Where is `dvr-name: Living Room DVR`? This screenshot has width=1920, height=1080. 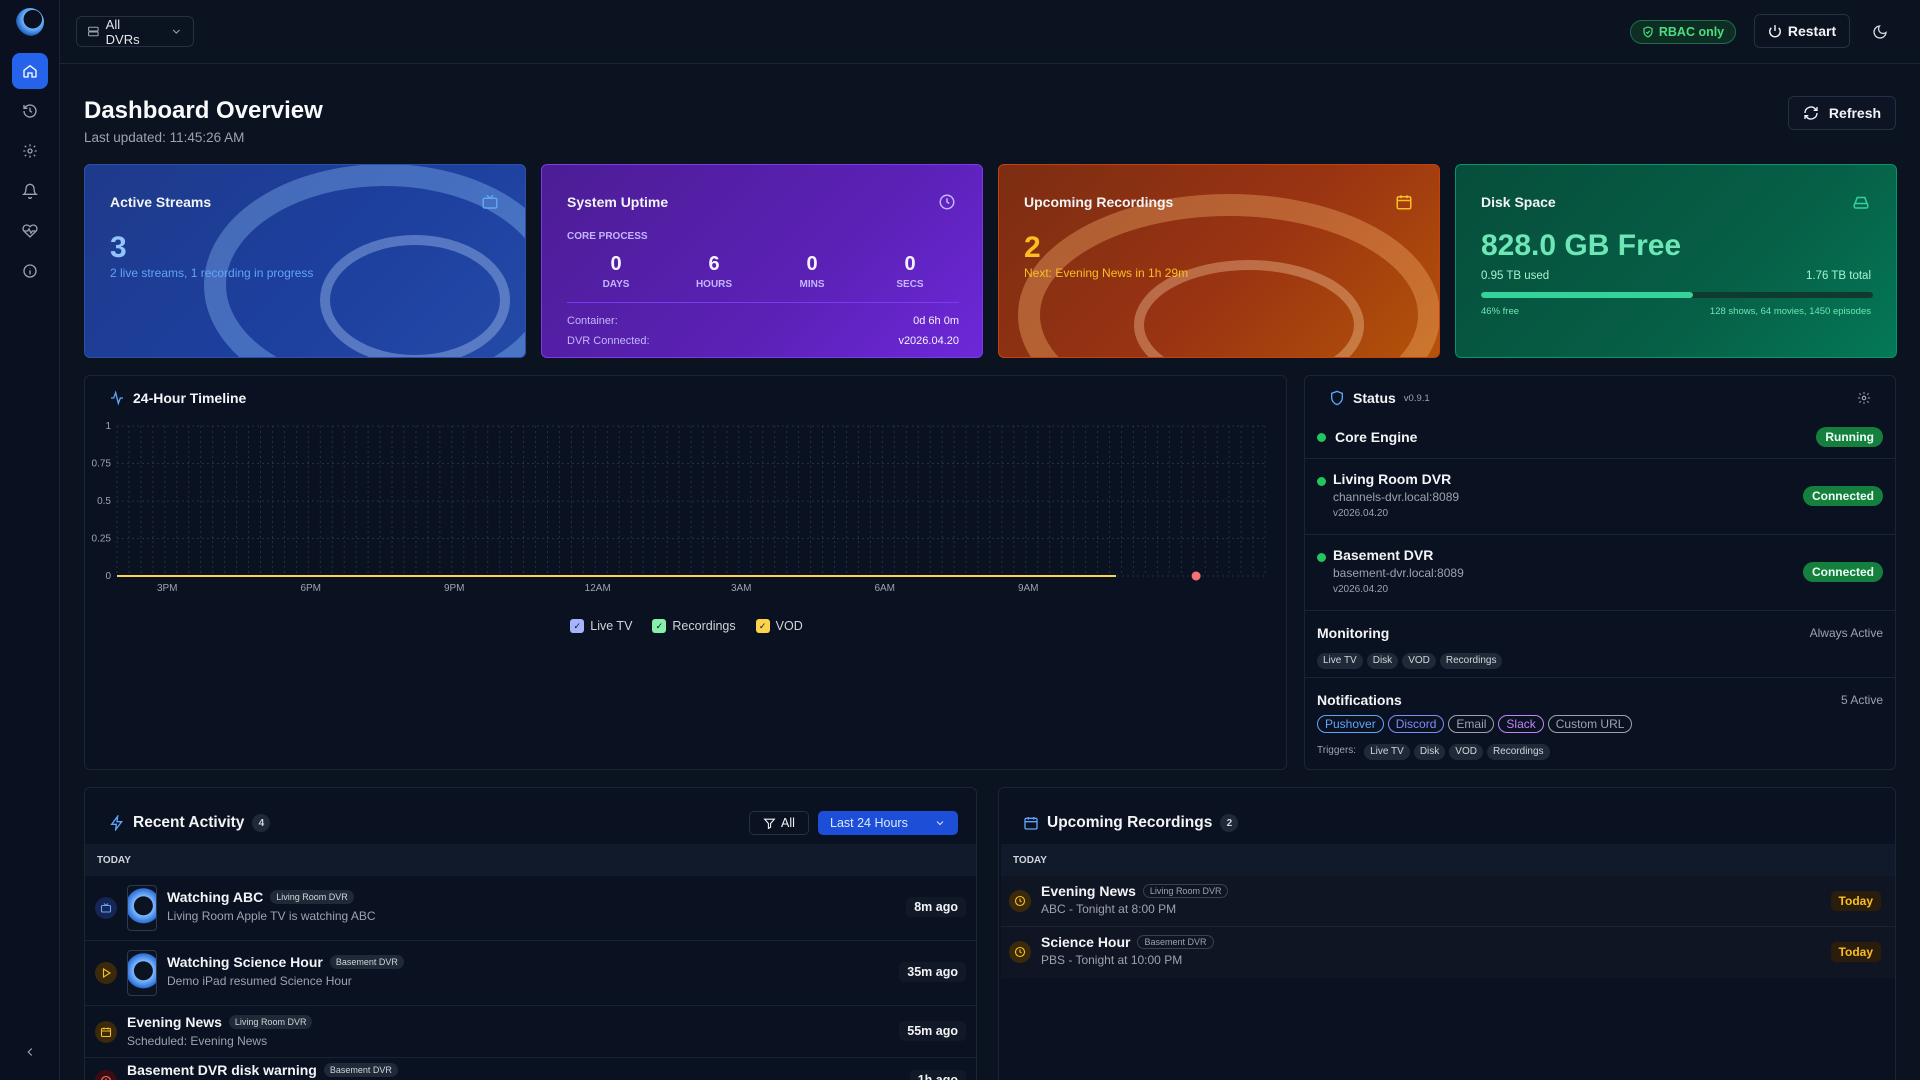
dvr-name: Living Room DVR is located at coordinates (1392, 479).